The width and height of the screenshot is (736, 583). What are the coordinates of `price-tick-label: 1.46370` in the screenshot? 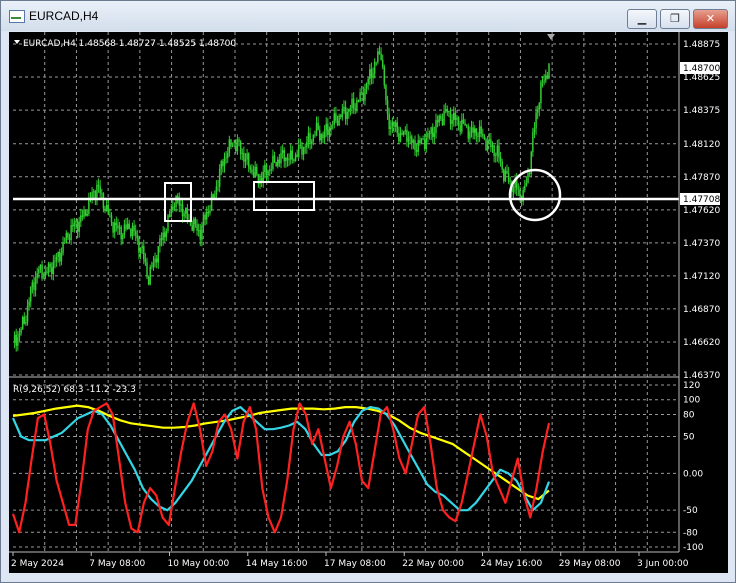 It's located at (701, 376).